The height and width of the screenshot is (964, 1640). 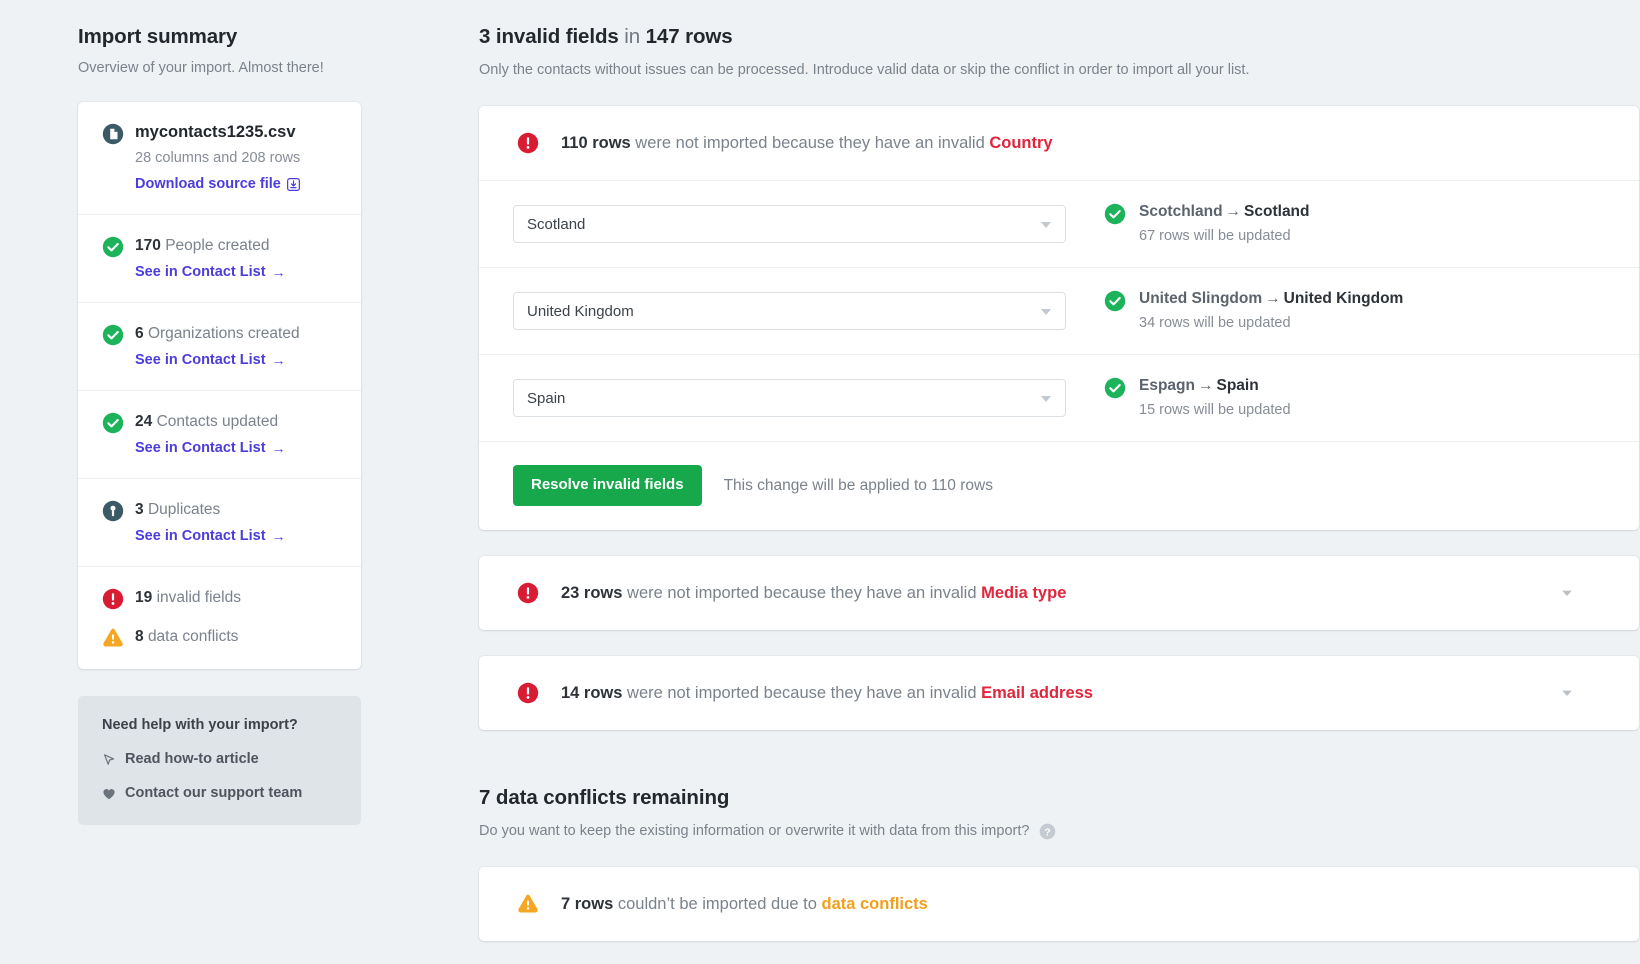 What do you see at coordinates (214, 793) in the screenshot?
I see `help-link-label: Contact our support team` at bounding box center [214, 793].